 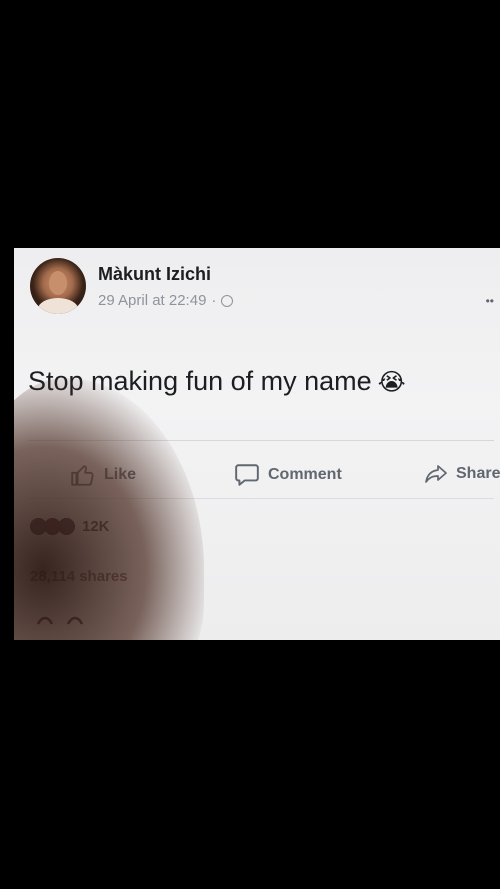 What do you see at coordinates (305, 474) in the screenshot?
I see `comment-label: Comment` at bounding box center [305, 474].